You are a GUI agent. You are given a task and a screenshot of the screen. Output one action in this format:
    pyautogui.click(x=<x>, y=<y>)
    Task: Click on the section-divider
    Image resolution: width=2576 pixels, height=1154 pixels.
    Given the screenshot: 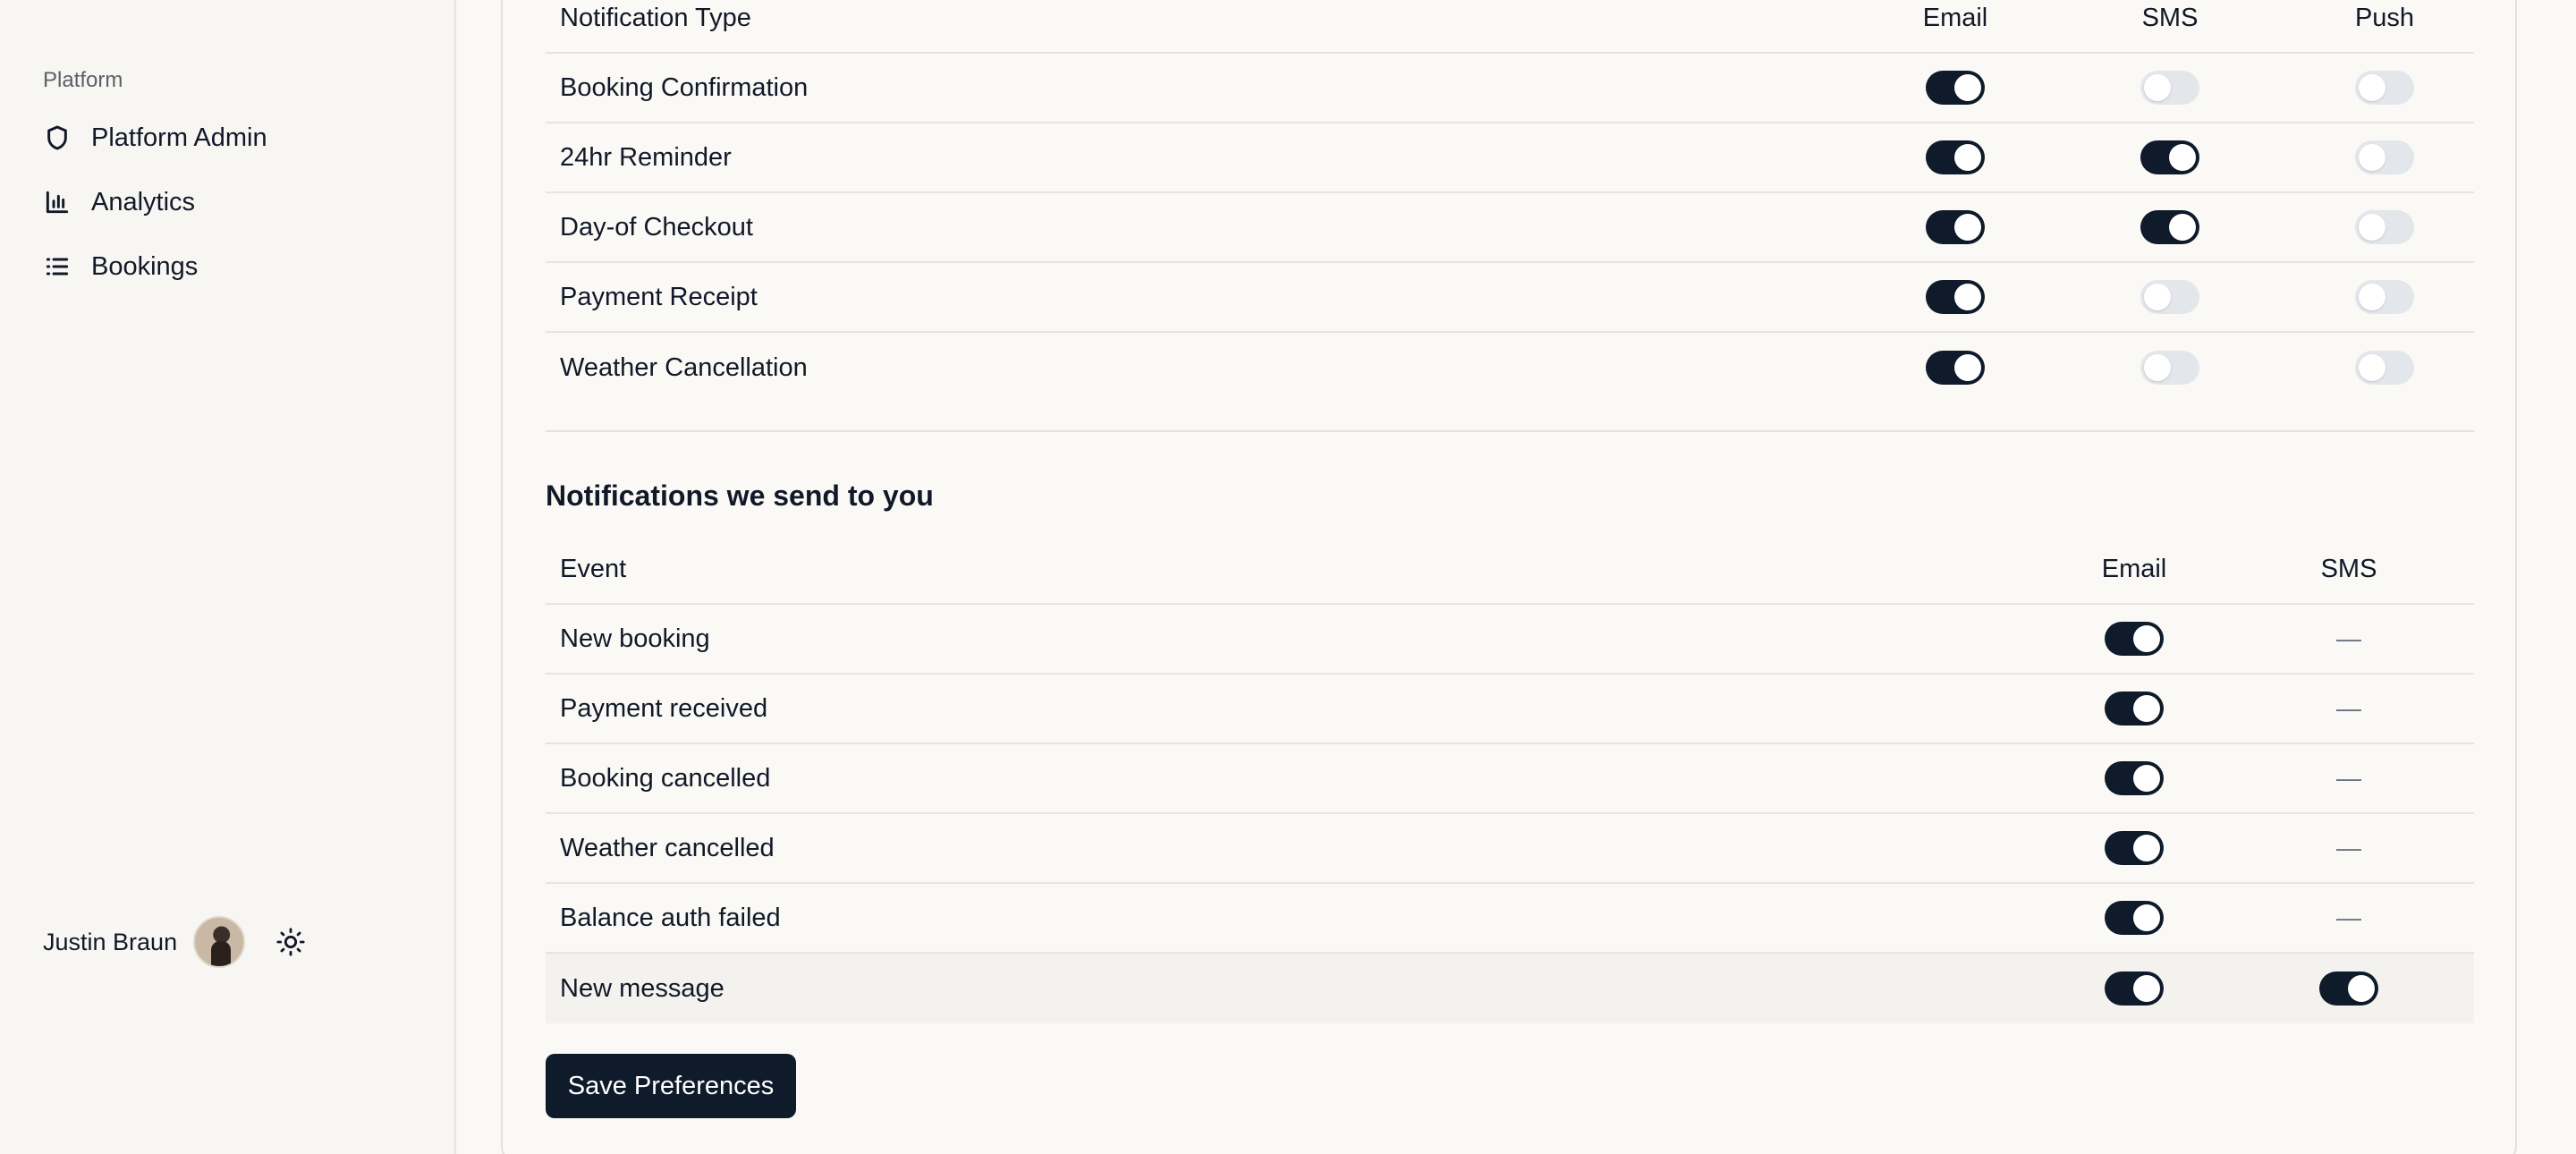 What is the action you would take?
    pyautogui.click(x=1510, y=431)
    